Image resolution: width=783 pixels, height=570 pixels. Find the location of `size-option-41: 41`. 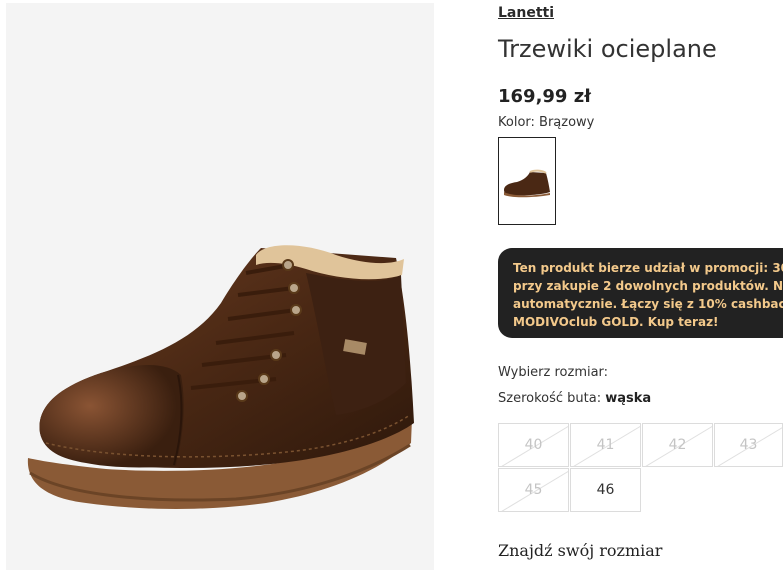

size-option-41: 41 is located at coordinates (605, 445).